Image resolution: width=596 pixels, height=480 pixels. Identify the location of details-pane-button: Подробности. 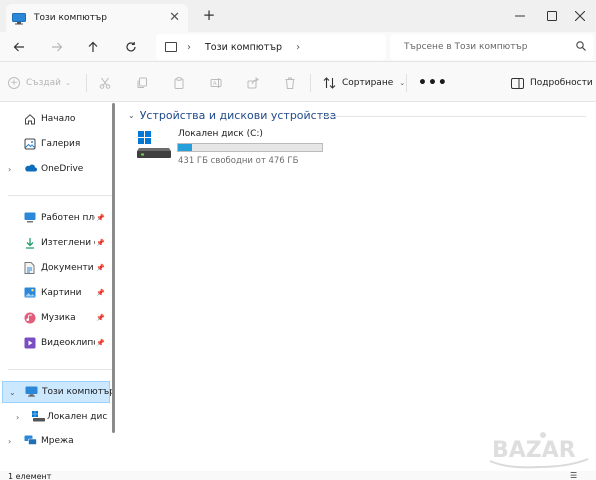
(552, 83).